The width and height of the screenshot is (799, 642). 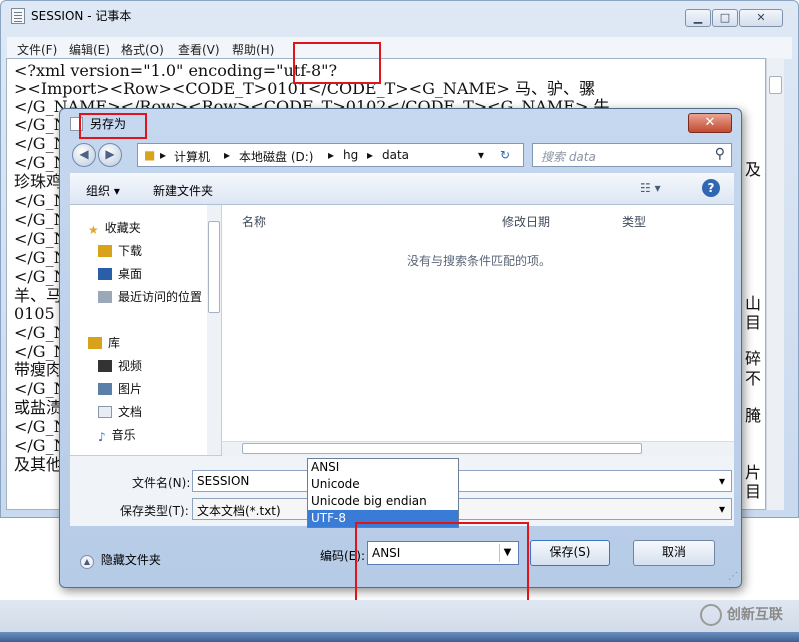 What do you see at coordinates (734, 577) in the screenshot?
I see `resize-grip-icon: ⋰` at bounding box center [734, 577].